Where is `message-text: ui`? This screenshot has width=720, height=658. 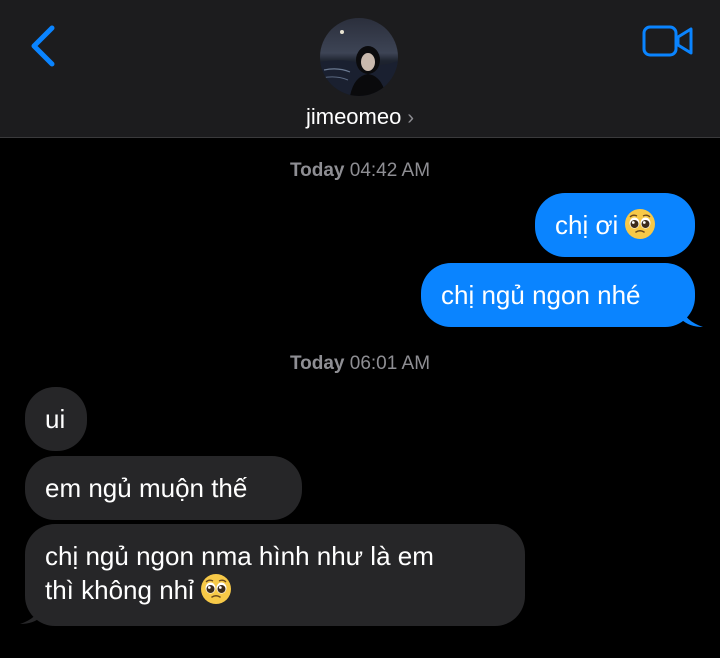 message-text: ui is located at coordinates (55, 419).